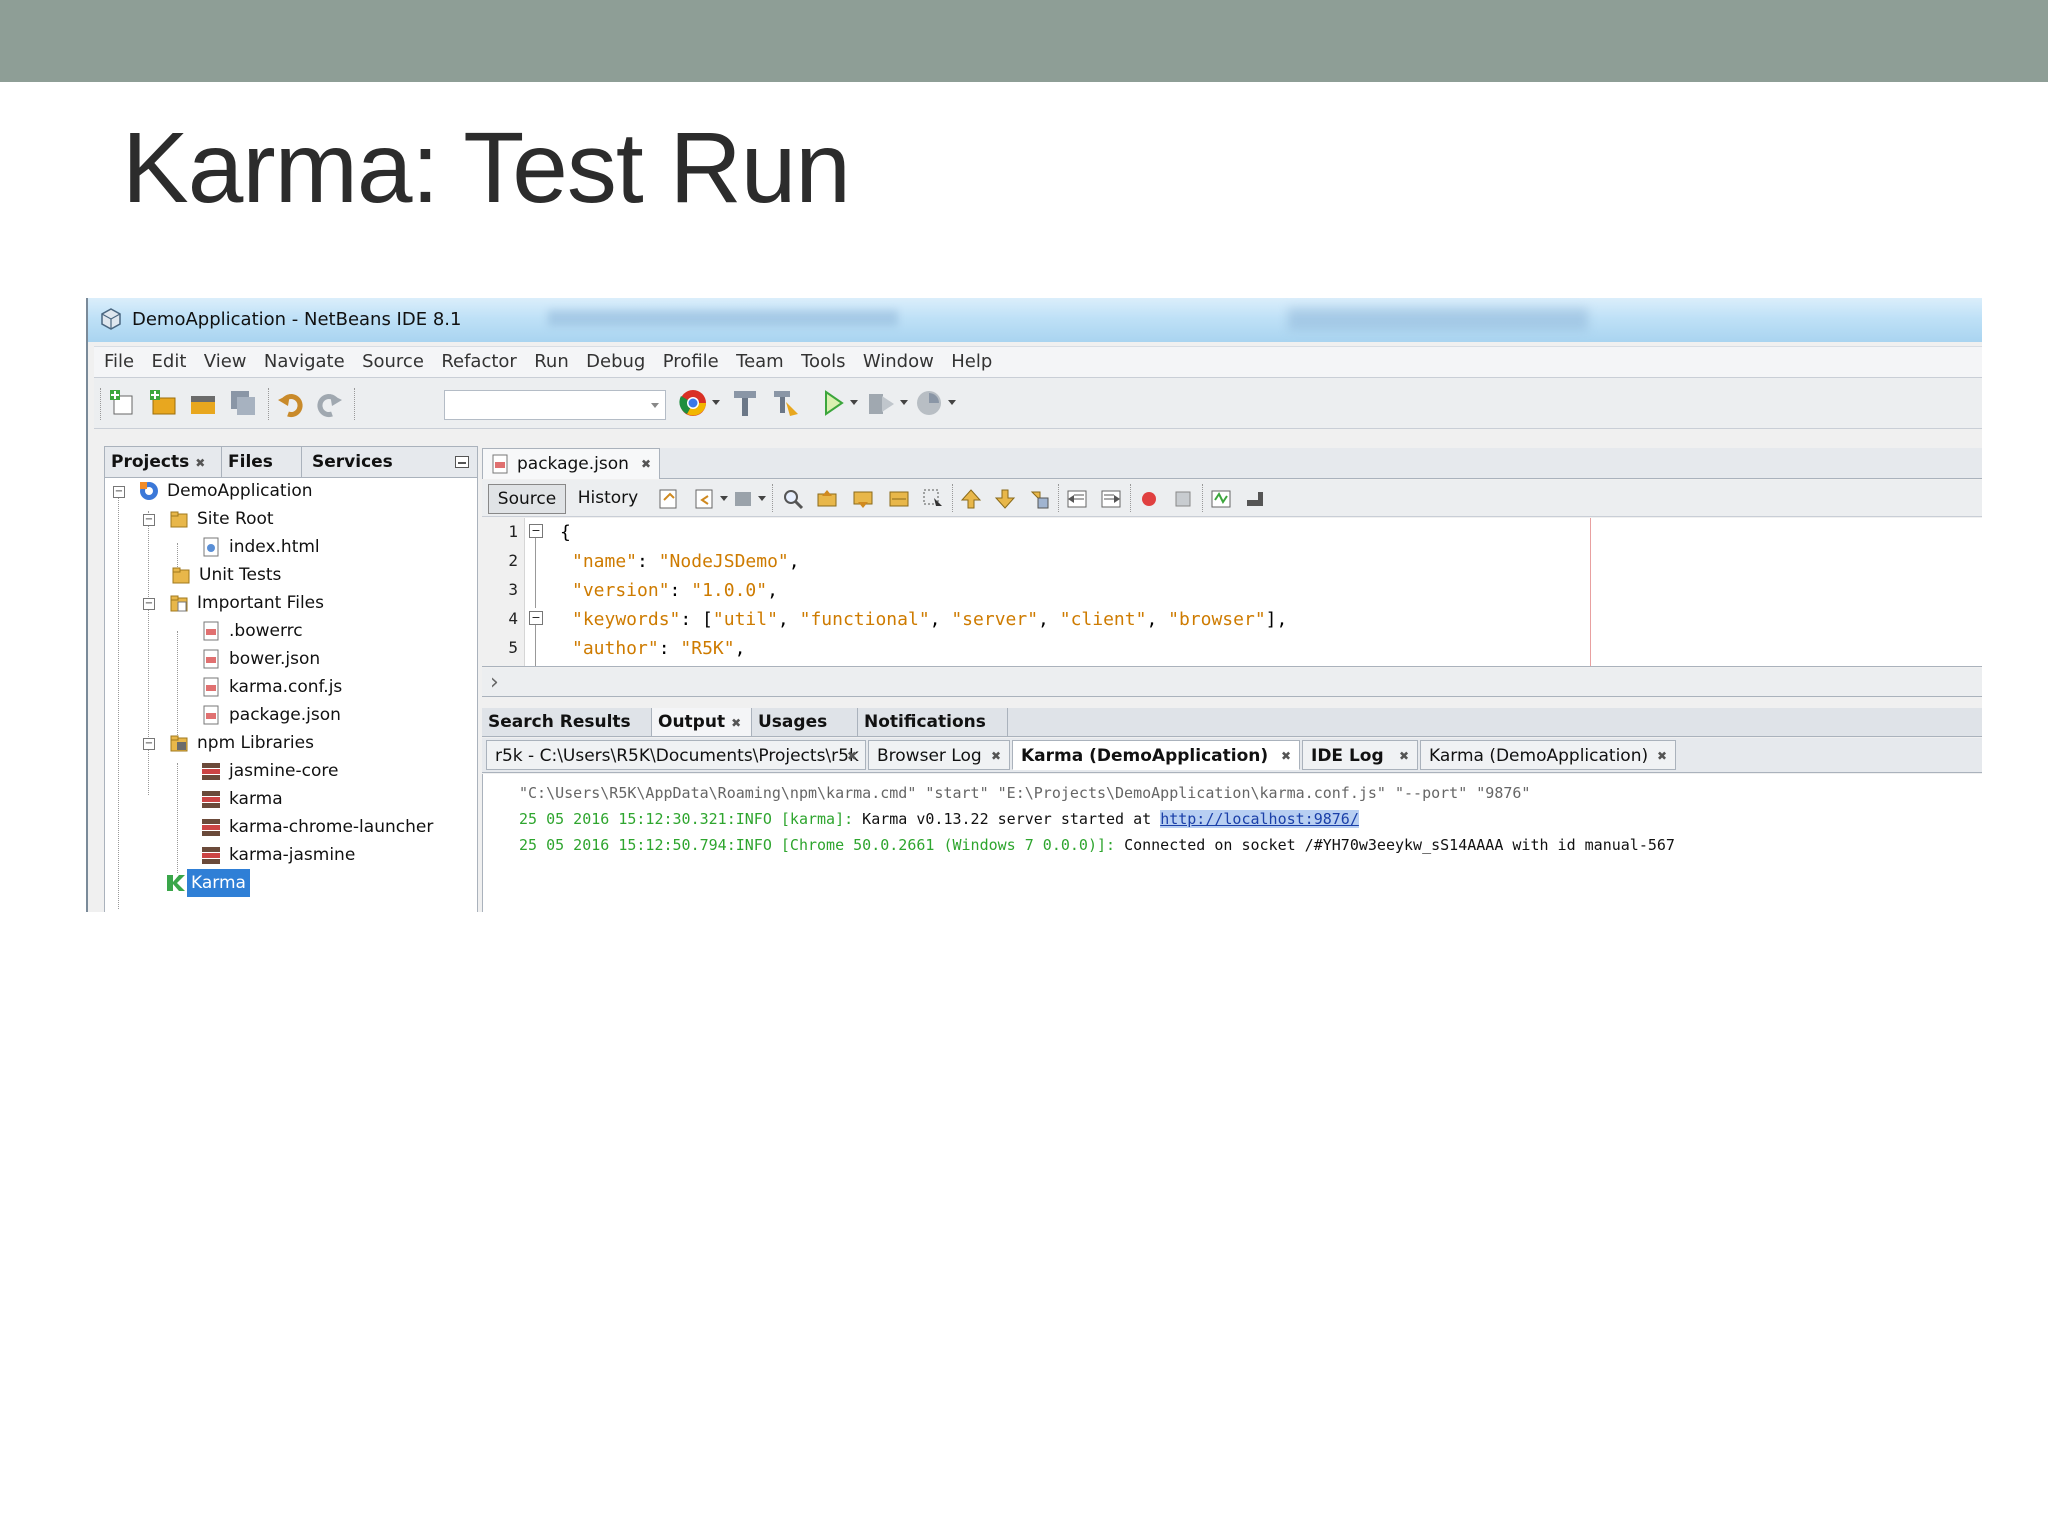 Image resolution: width=2048 pixels, height=1536 pixels. Describe the element at coordinates (273, 491) in the screenshot. I see `tree-item: − DemoApplication` at that location.